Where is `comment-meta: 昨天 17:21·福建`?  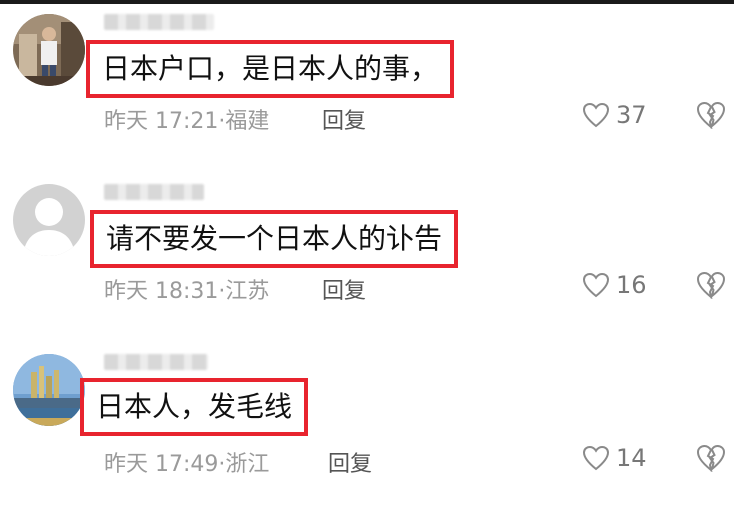
comment-meta: 昨天 17:21·福建 is located at coordinates (187, 121).